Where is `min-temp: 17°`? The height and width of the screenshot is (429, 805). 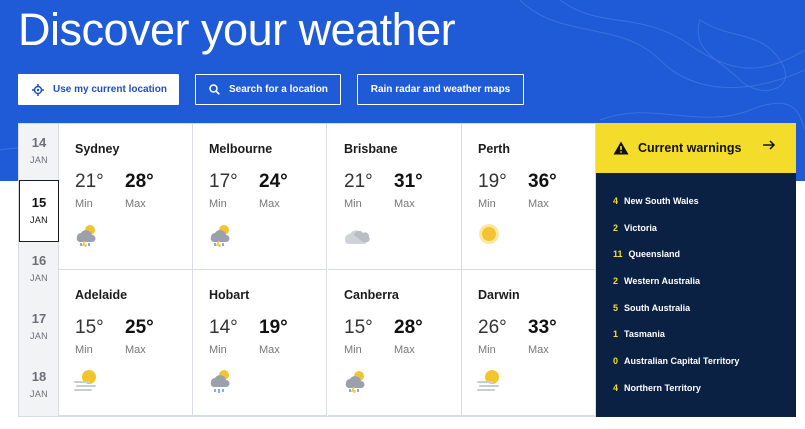 min-temp: 17° is located at coordinates (223, 181).